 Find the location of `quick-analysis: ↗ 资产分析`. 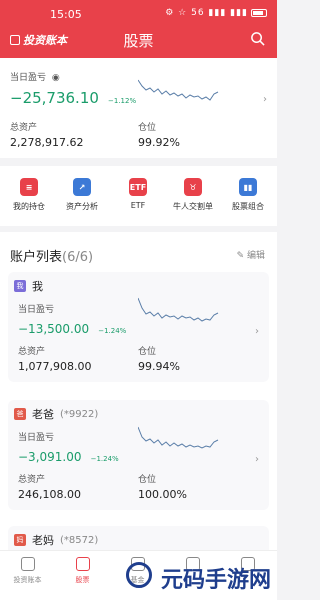

quick-analysis: ↗ 资产分析 is located at coordinates (82, 195).